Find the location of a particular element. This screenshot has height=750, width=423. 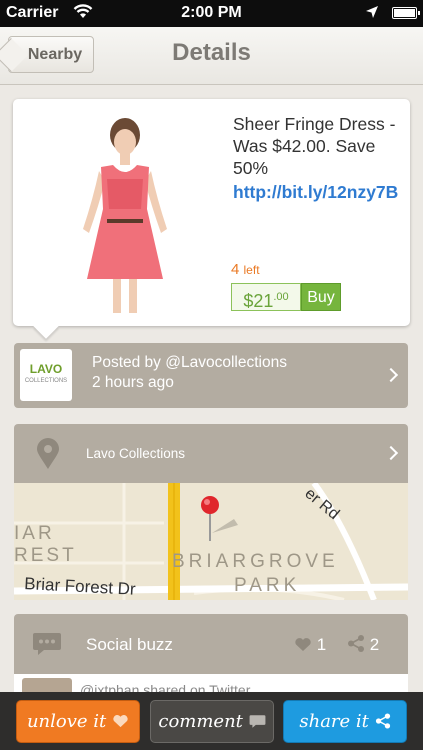

price-whole: 21 is located at coordinates (263, 301).